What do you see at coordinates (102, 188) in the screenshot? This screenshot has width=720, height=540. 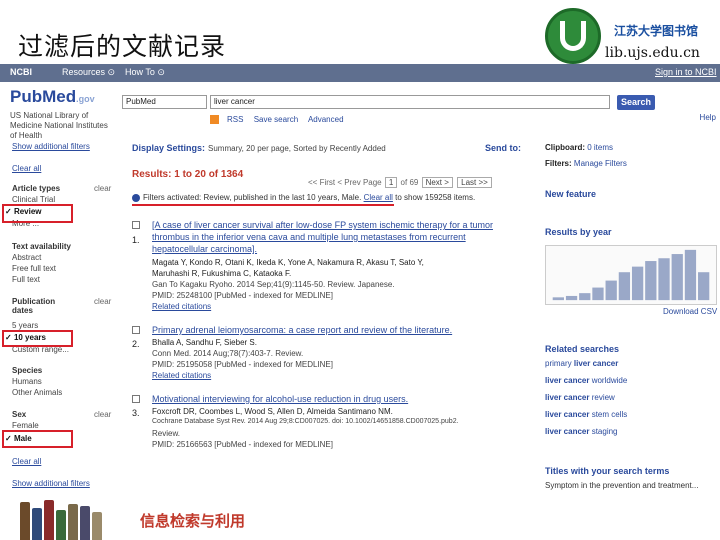 I see `article-types-clear: clear` at bounding box center [102, 188].